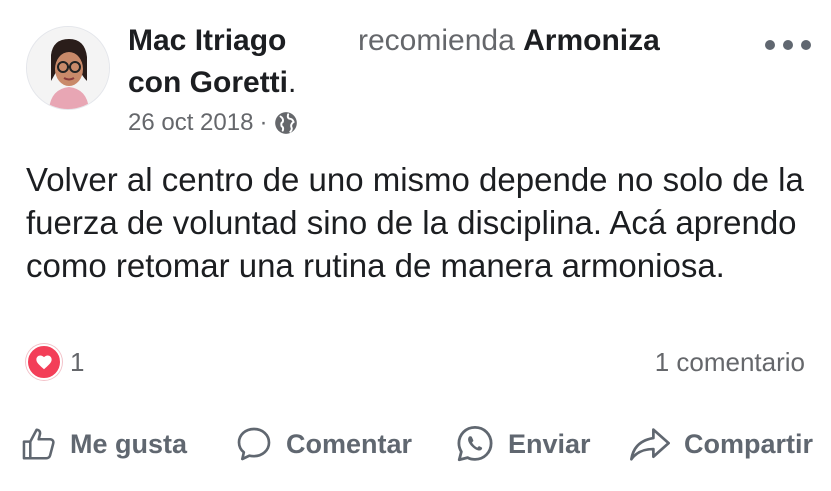 The width and height of the screenshot is (831, 491). What do you see at coordinates (730, 362) in the screenshot?
I see `comments-count-link: 1 comentario` at bounding box center [730, 362].